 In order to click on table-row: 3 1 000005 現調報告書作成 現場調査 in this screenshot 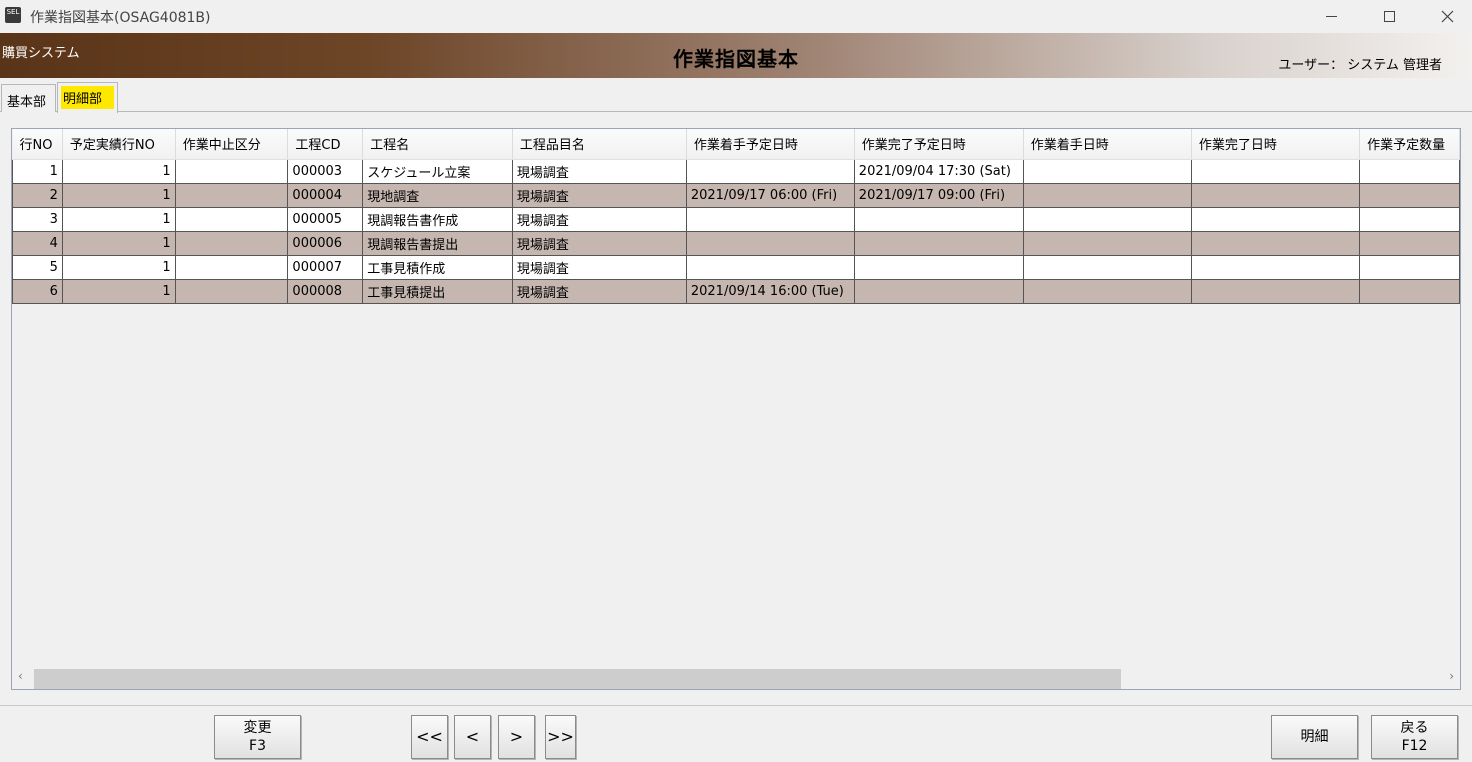, I will do `click(736, 219)`.